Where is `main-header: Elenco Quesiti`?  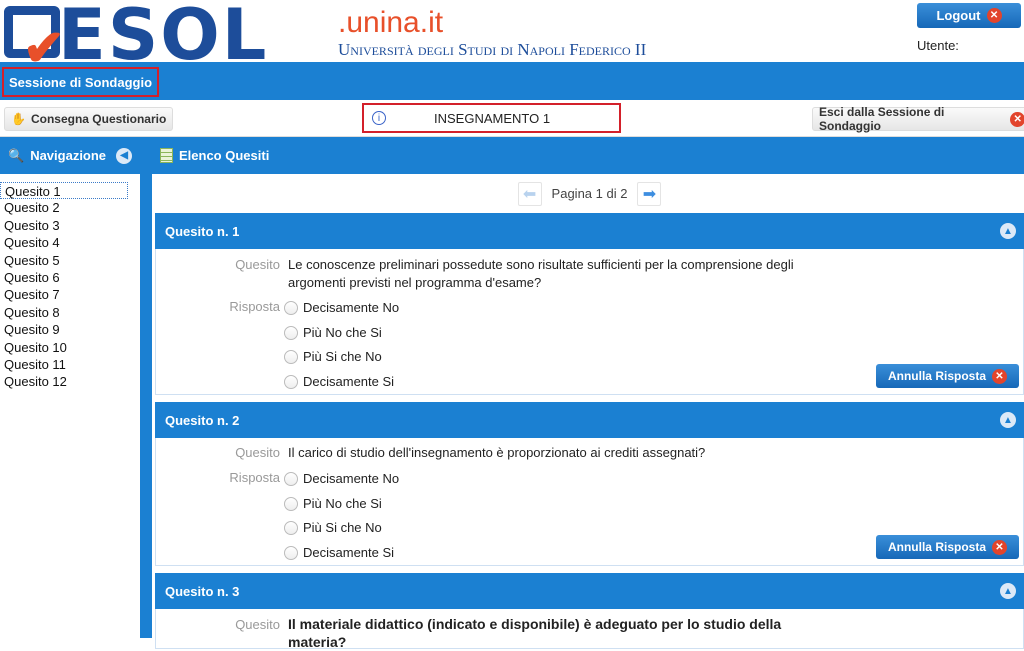 main-header: Elenco Quesiti is located at coordinates (588, 155).